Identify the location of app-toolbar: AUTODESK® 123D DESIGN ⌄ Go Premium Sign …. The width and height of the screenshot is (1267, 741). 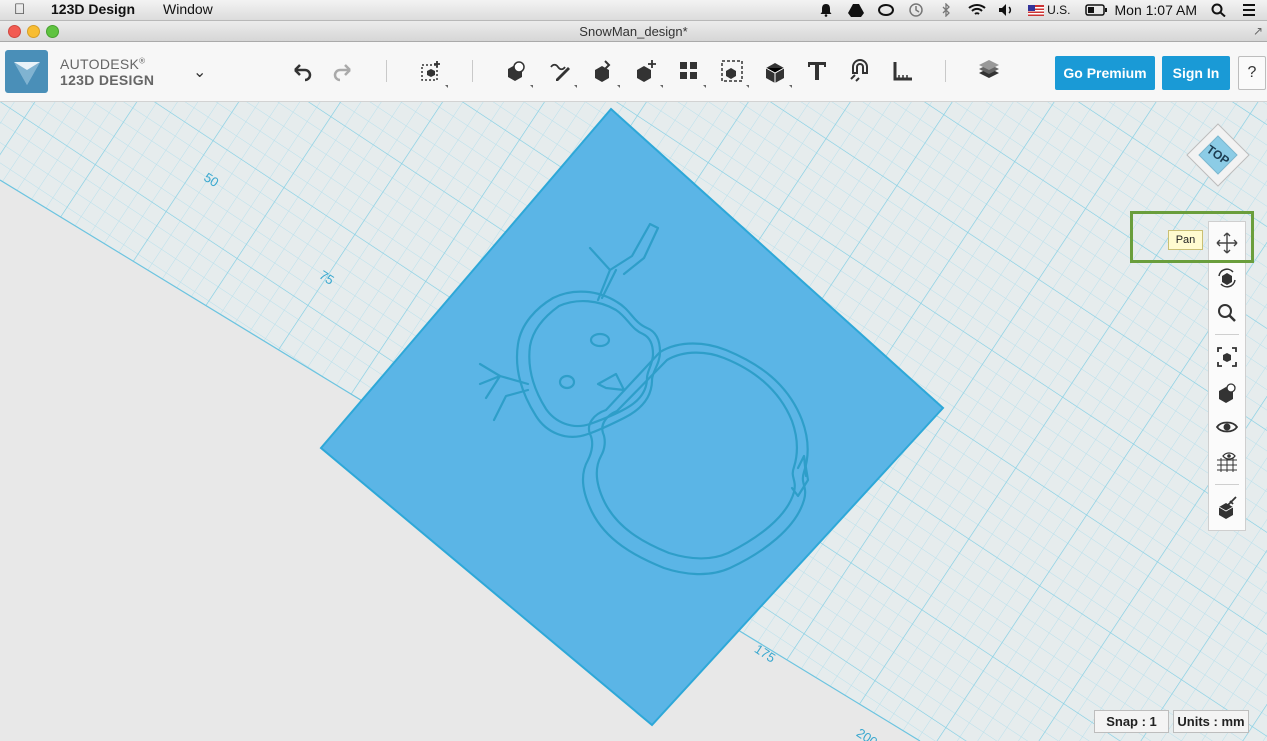
(633, 72).